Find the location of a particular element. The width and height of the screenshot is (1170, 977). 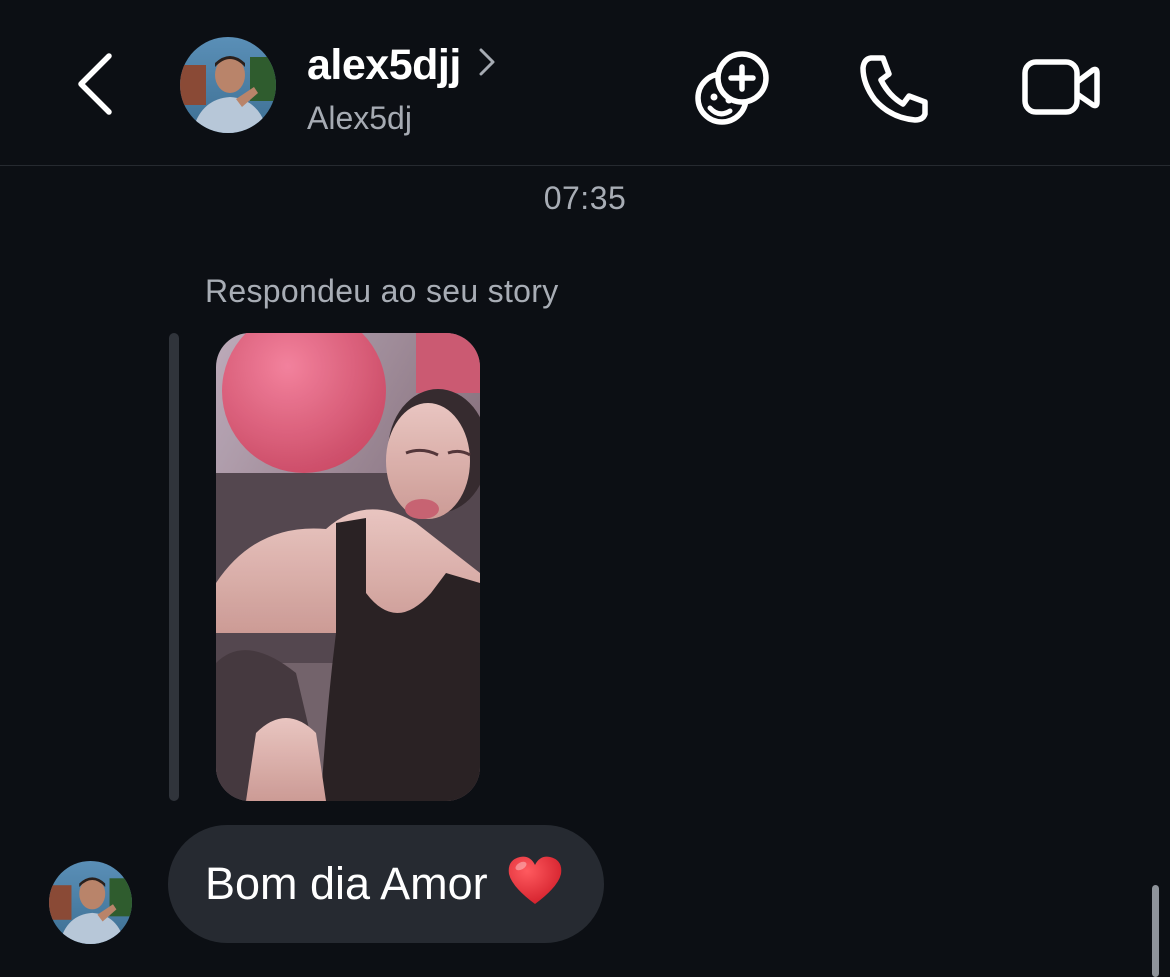

contact-avatar is located at coordinates (228, 85).